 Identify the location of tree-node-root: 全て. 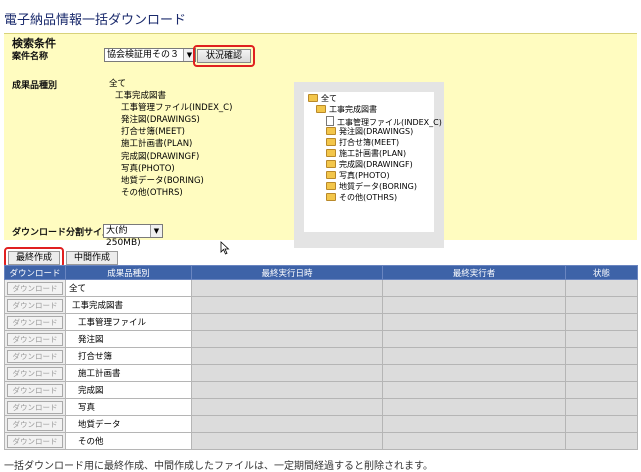
(322, 99).